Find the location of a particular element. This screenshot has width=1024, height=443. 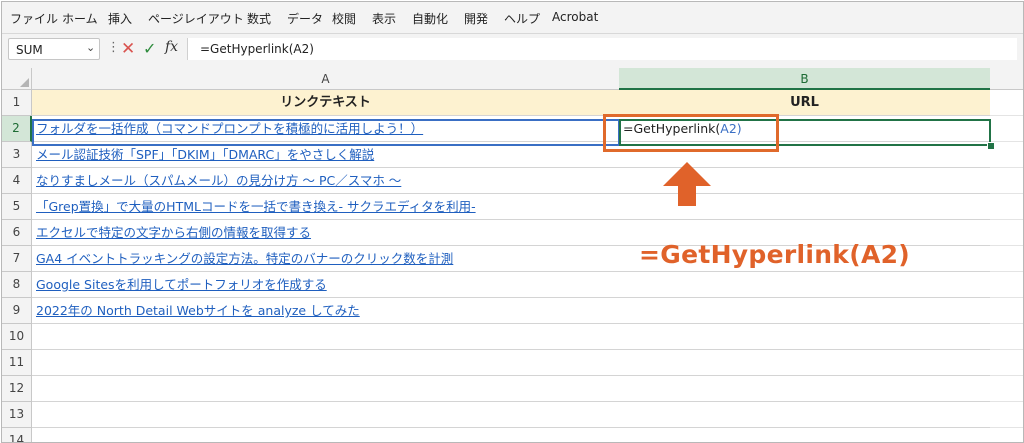

menu-developer: 開発 is located at coordinates (476, 18).